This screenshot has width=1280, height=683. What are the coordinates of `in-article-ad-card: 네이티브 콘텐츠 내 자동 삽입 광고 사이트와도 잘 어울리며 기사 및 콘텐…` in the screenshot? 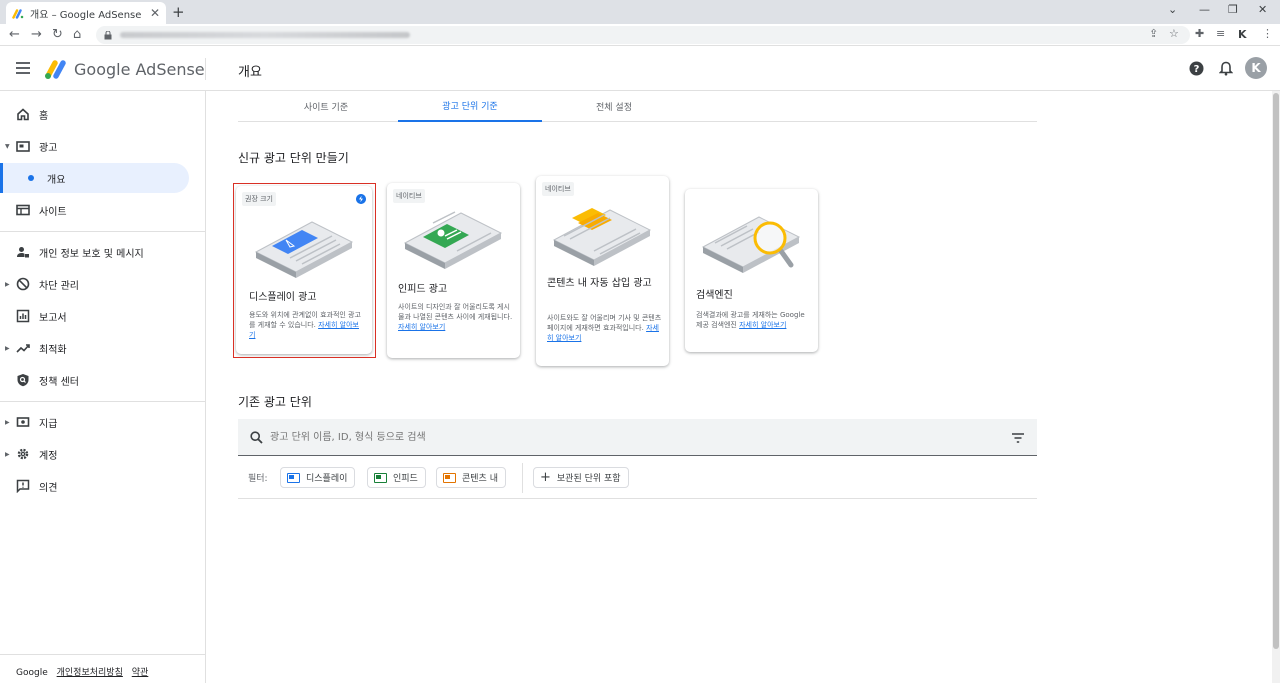 It's located at (602, 271).